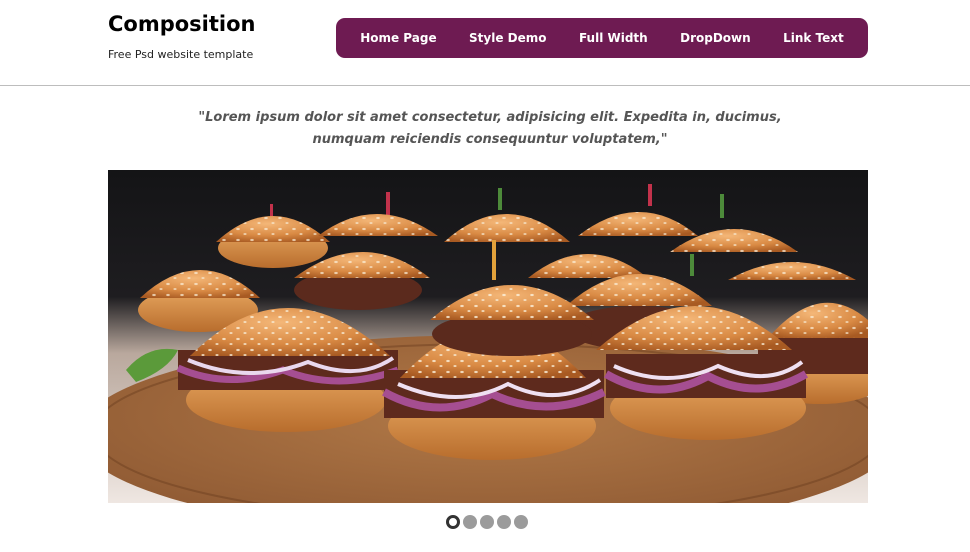 Image resolution: width=970 pixels, height=552 pixels. Describe the element at coordinates (613, 38) in the screenshot. I see `nav-item-full-width: Full Width` at that location.